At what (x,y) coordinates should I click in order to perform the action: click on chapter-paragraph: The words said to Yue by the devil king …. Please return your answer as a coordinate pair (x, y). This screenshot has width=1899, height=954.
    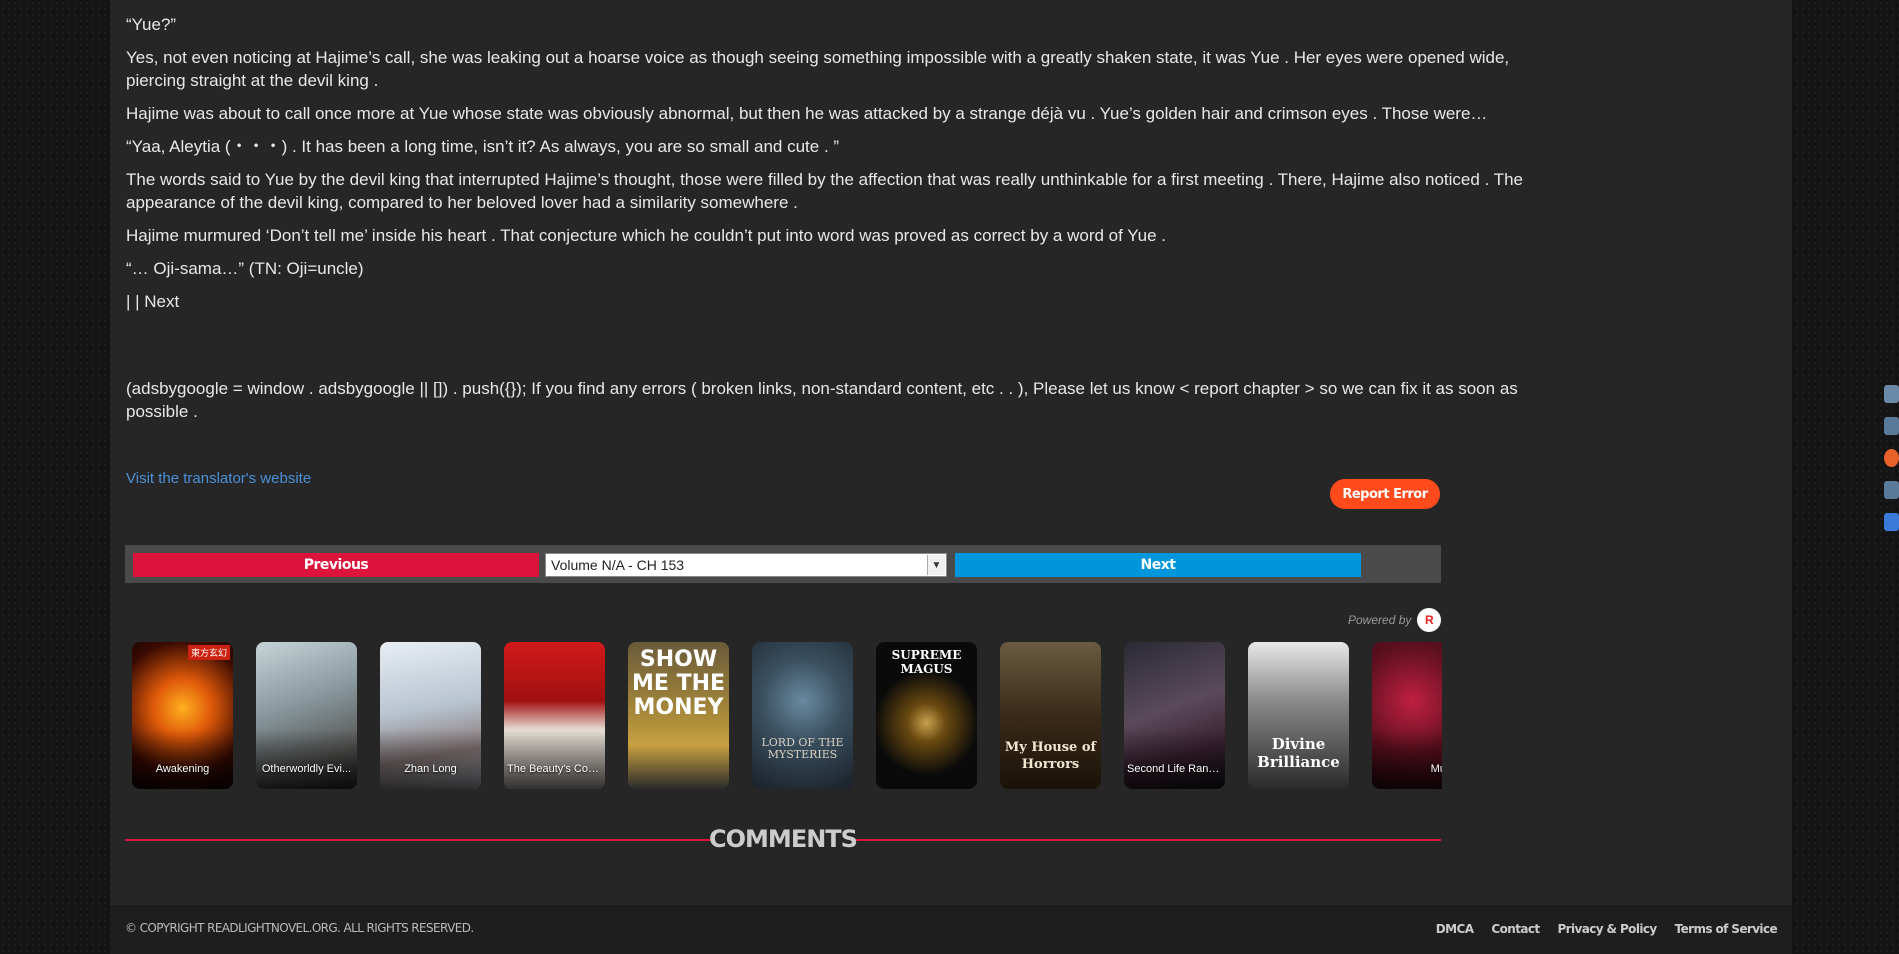
    Looking at the image, I should click on (824, 191).